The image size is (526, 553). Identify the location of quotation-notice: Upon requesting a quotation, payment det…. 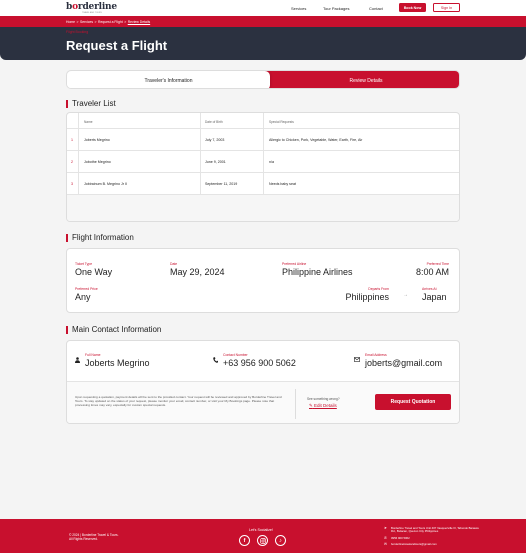
(178, 401).